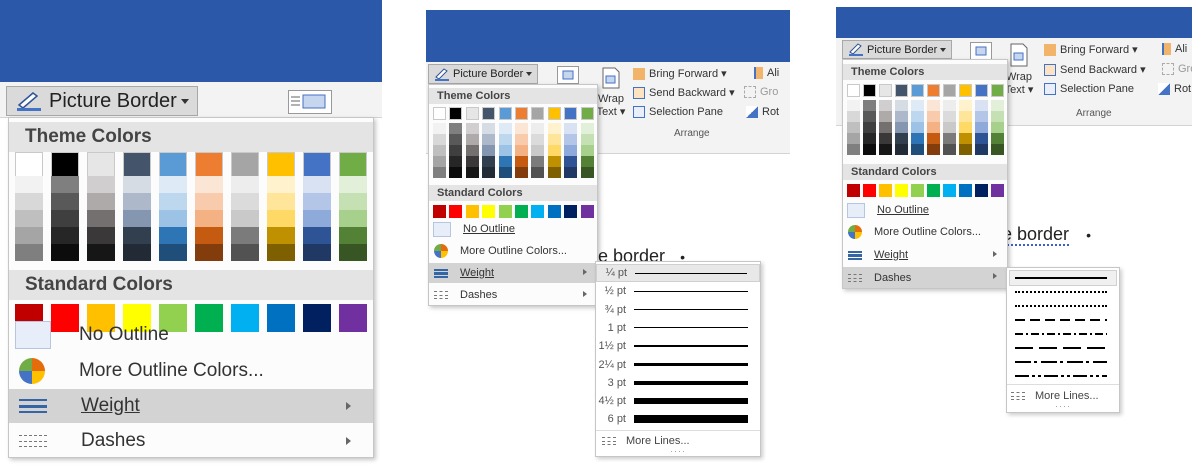  I want to click on send-backward-button: Send Backward ▾, so click(684, 93).